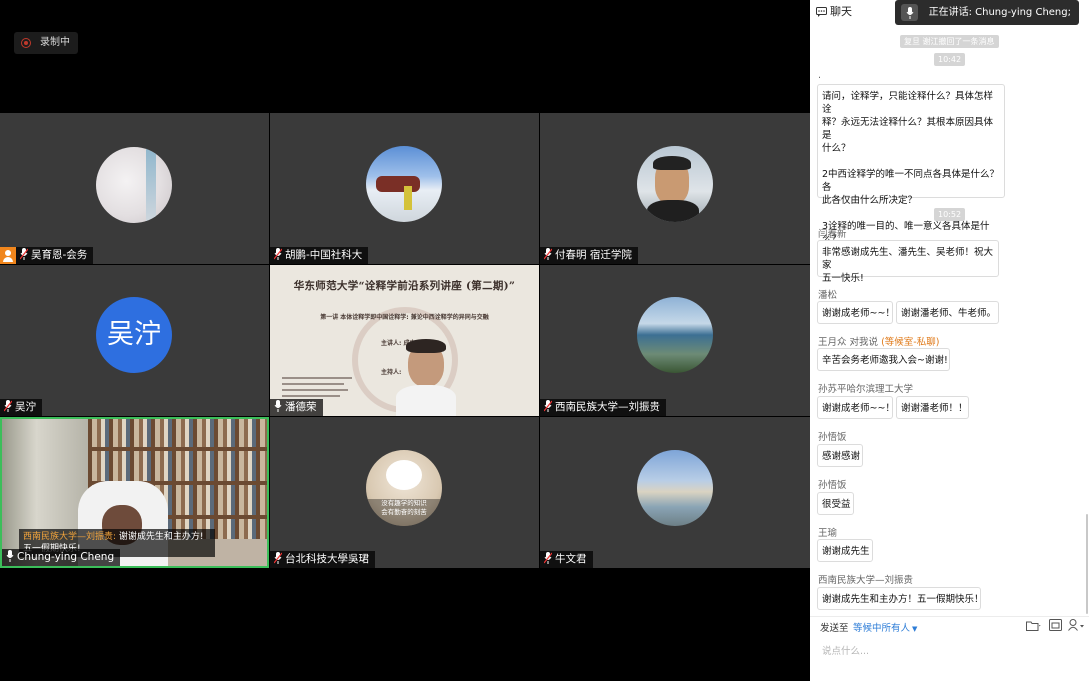 This screenshot has height=681, width=1089. What do you see at coordinates (828, 295) in the screenshot?
I see `message-sender: 潘松` at bounding box center [828, 295].